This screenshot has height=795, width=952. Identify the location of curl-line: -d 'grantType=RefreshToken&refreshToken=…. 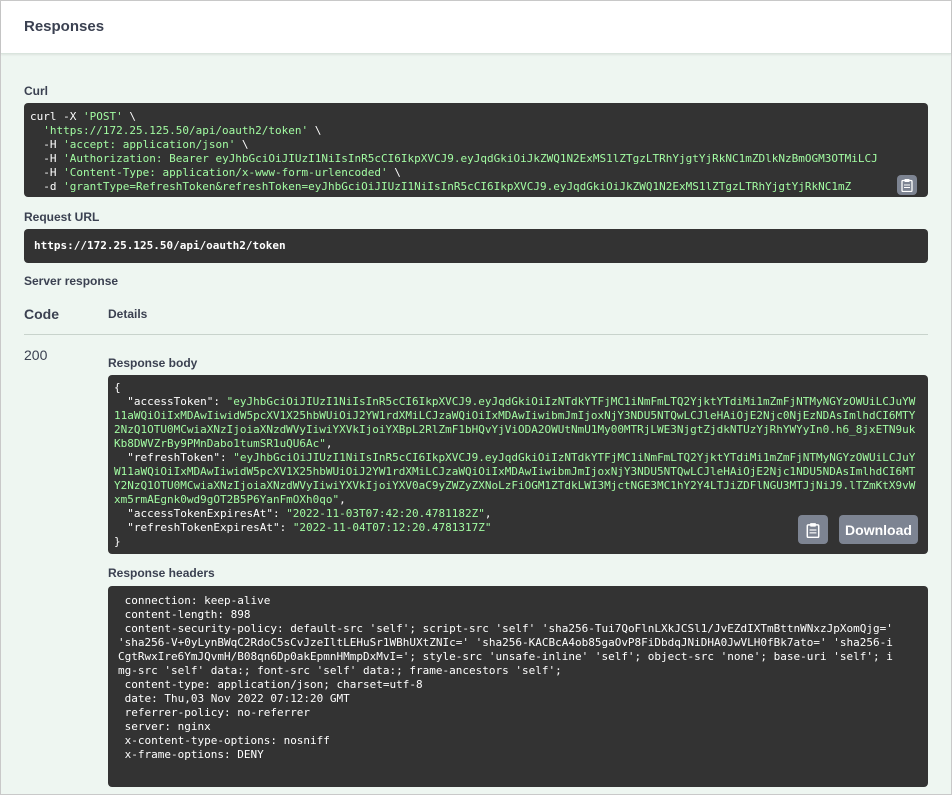
(441, 186).